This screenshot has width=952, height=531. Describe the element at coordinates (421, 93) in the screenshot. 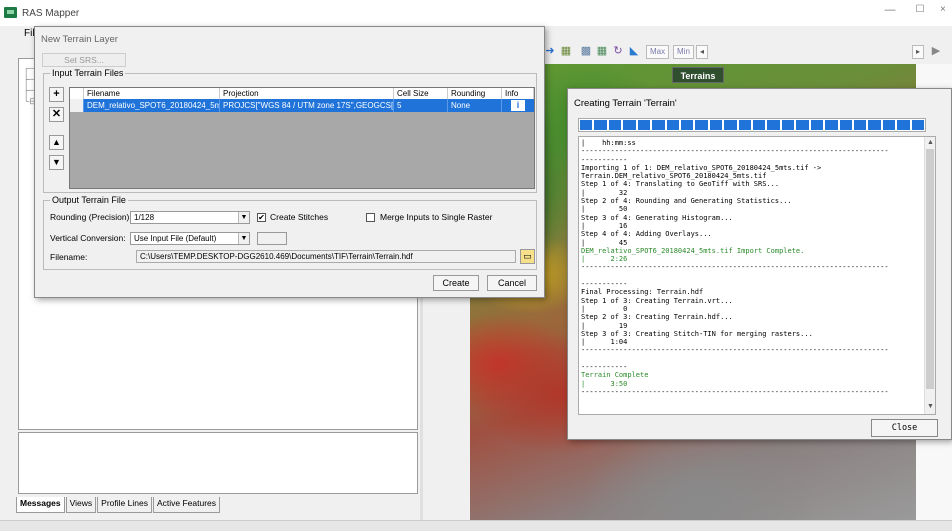

I see `header-cell-size: Cell Size` at that location.